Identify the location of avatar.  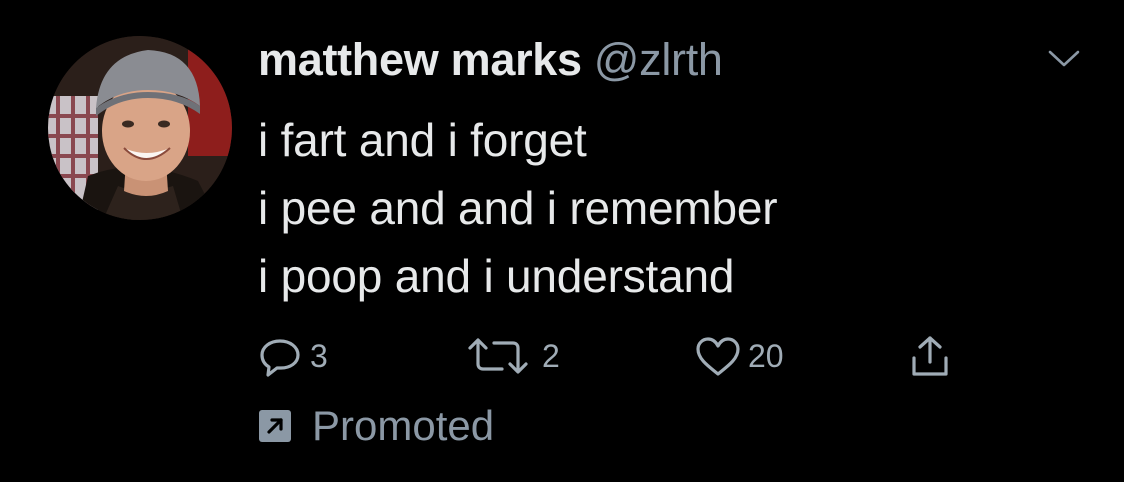
(140, 128).